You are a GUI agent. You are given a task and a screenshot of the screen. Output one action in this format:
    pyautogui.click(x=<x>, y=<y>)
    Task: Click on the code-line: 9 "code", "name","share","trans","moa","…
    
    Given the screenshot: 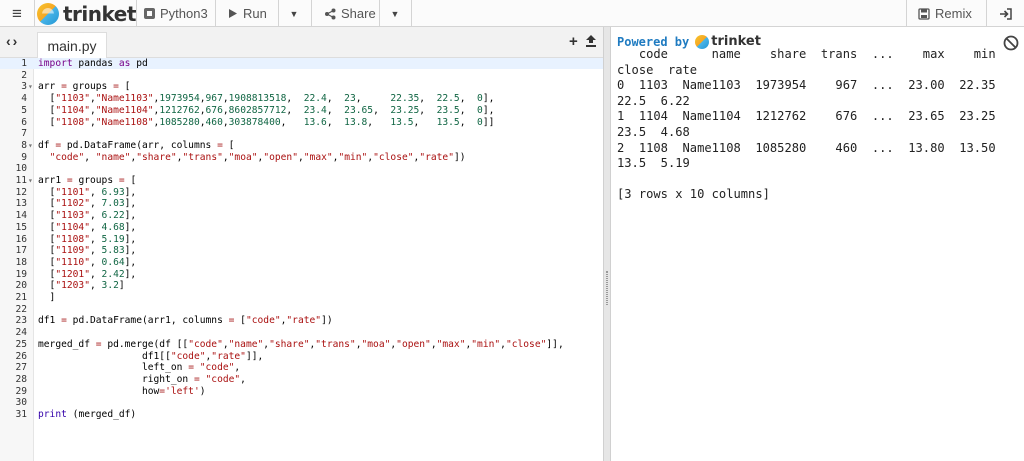 What is the action you would take?
    pyautogui.click(x=301, y=157)
    